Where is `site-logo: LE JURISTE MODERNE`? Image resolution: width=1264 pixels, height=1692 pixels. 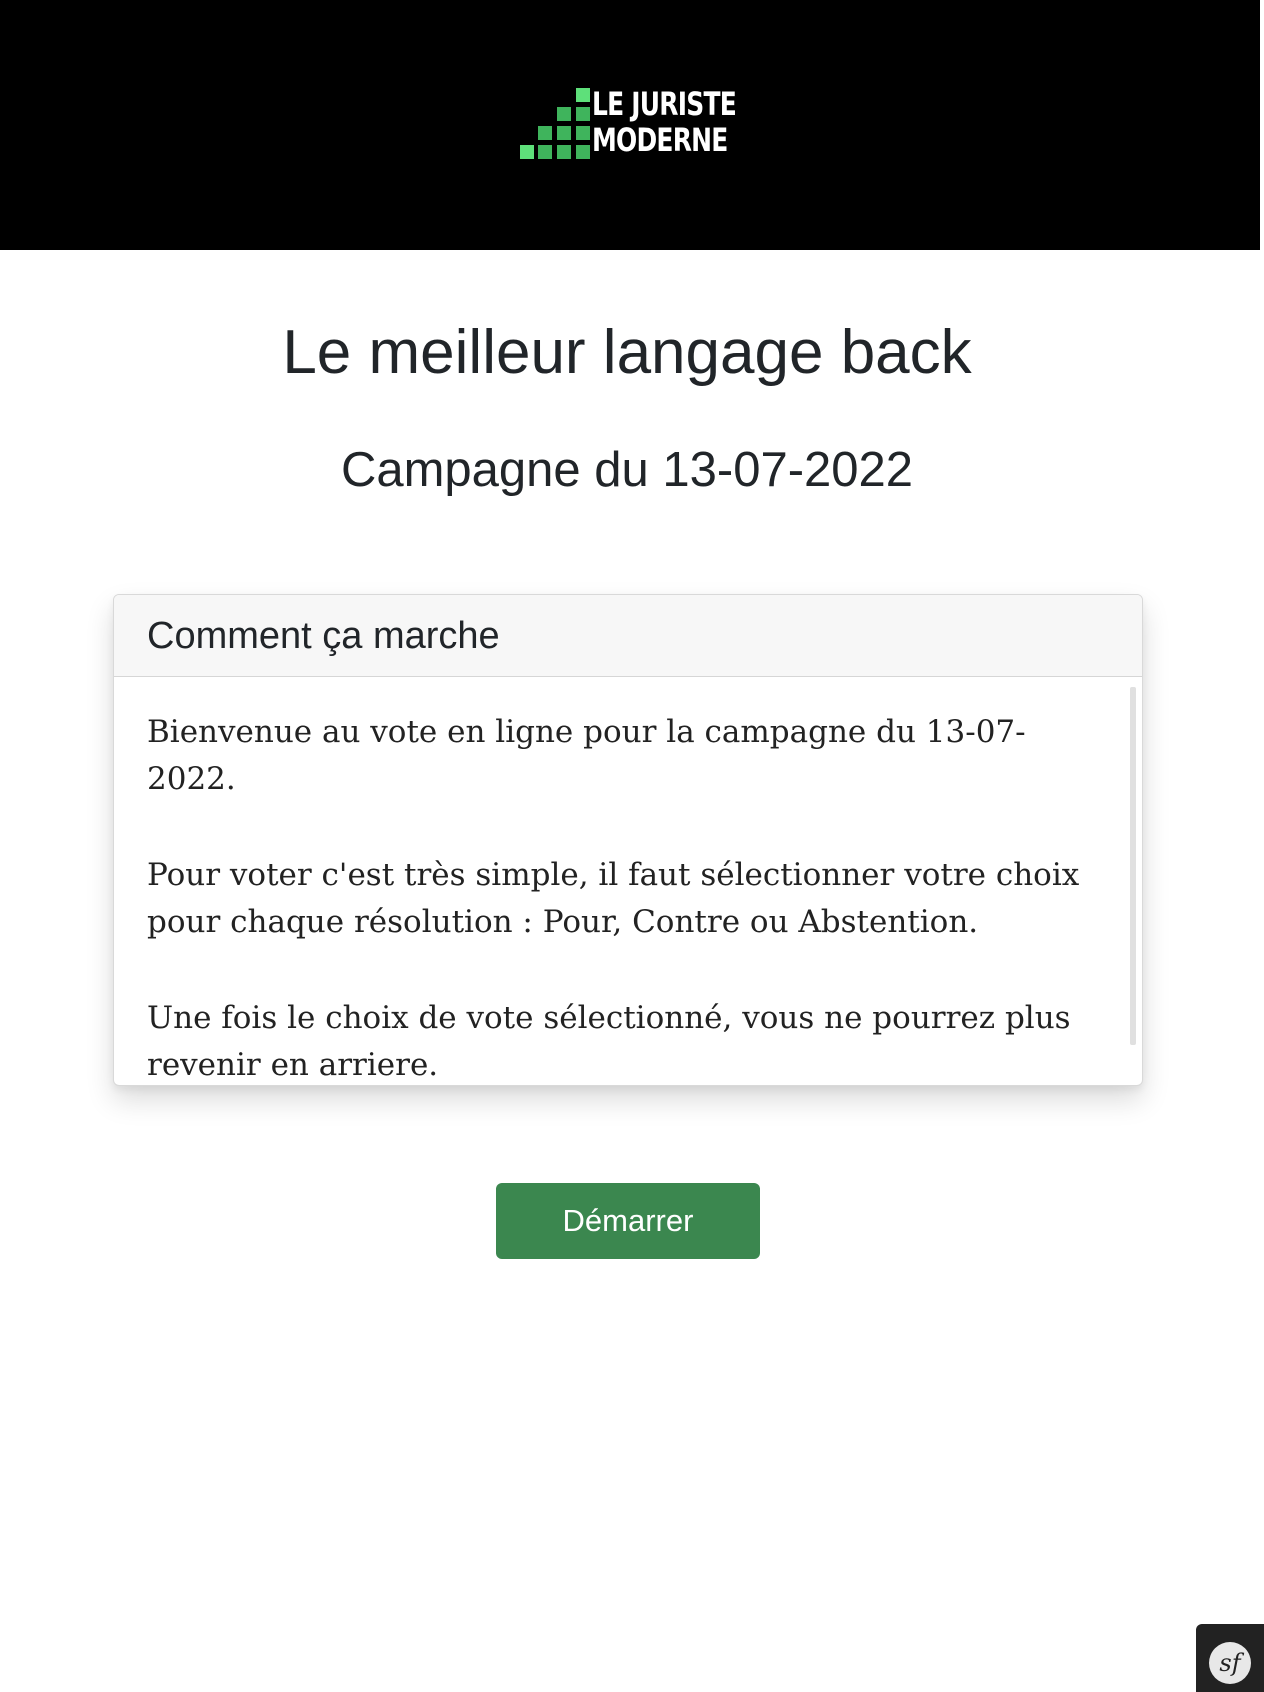
site-logo: LE JURISTE MODERNE is located at coordinates (628, 123).